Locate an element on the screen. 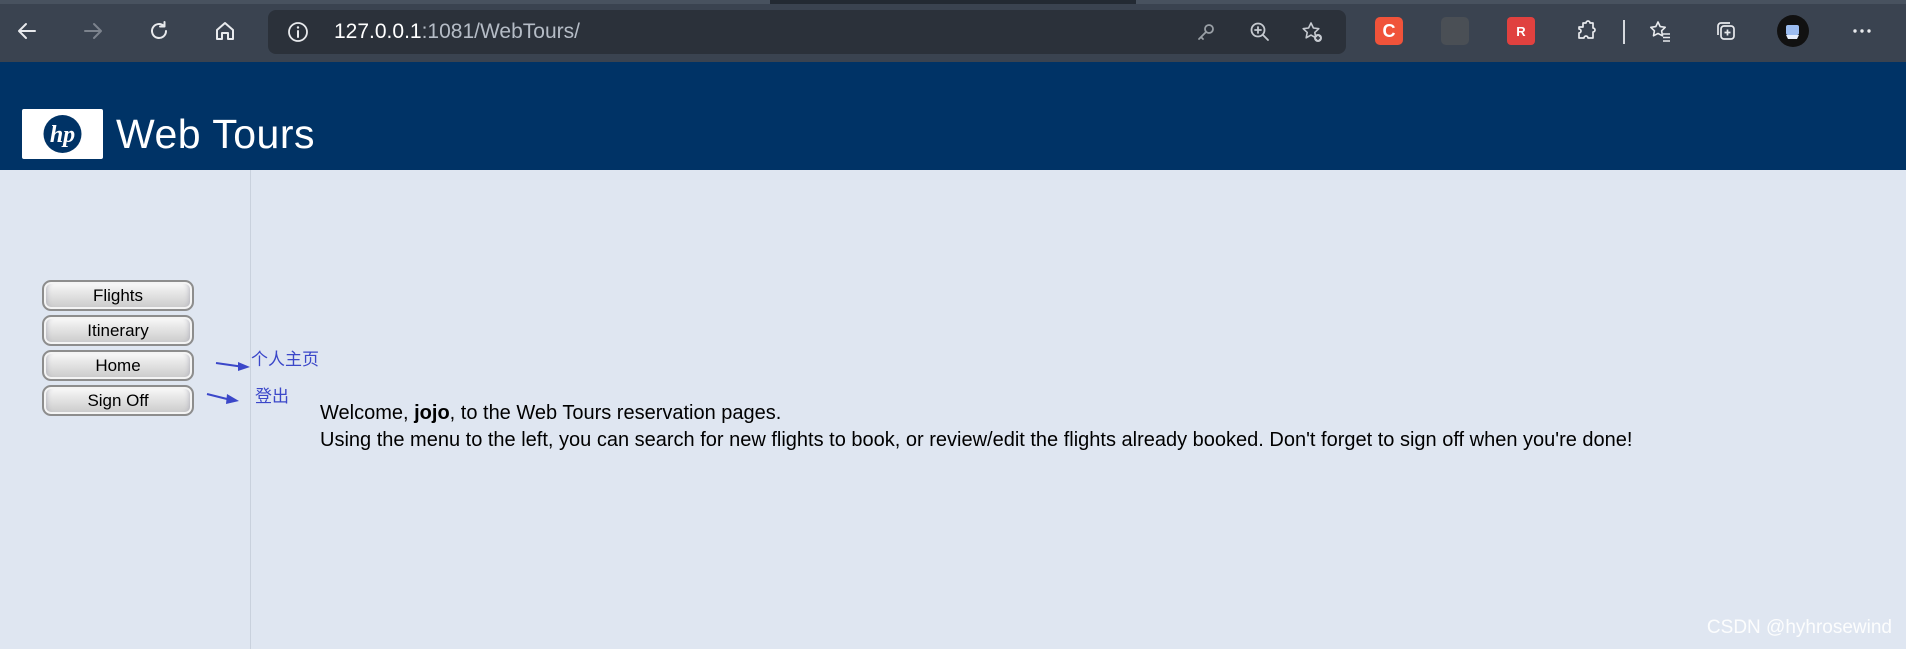  forward-arrow-icon is located at coordinates (93, 31).